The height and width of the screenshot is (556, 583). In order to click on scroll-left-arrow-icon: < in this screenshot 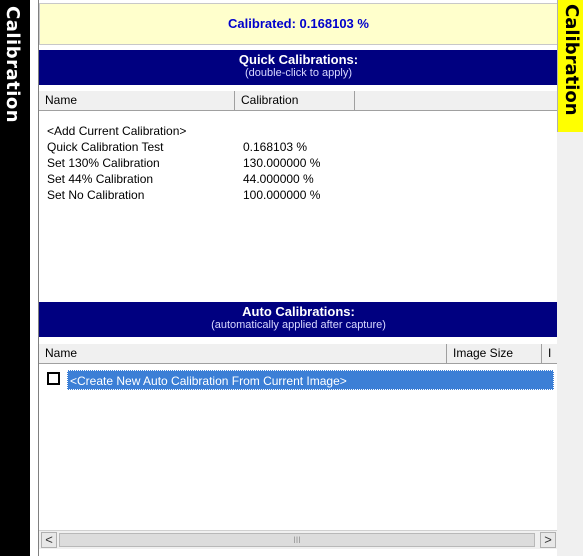, I will do `click(49, 540)`.